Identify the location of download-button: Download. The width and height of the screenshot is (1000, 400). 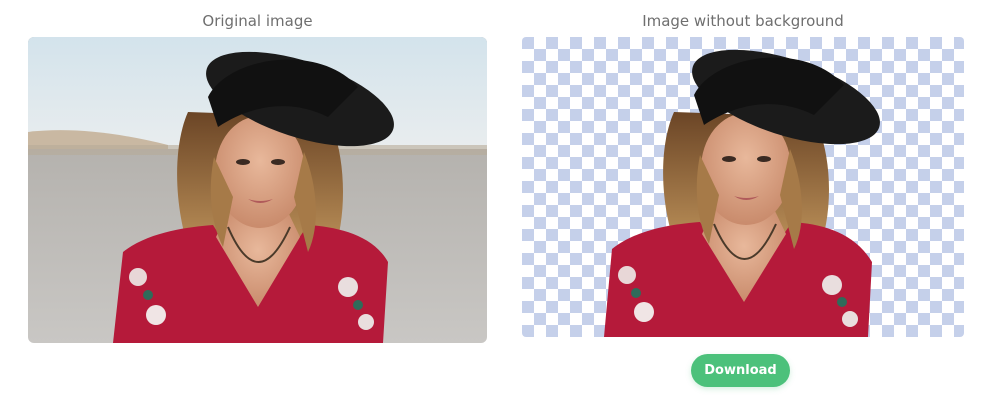
(740, 370).